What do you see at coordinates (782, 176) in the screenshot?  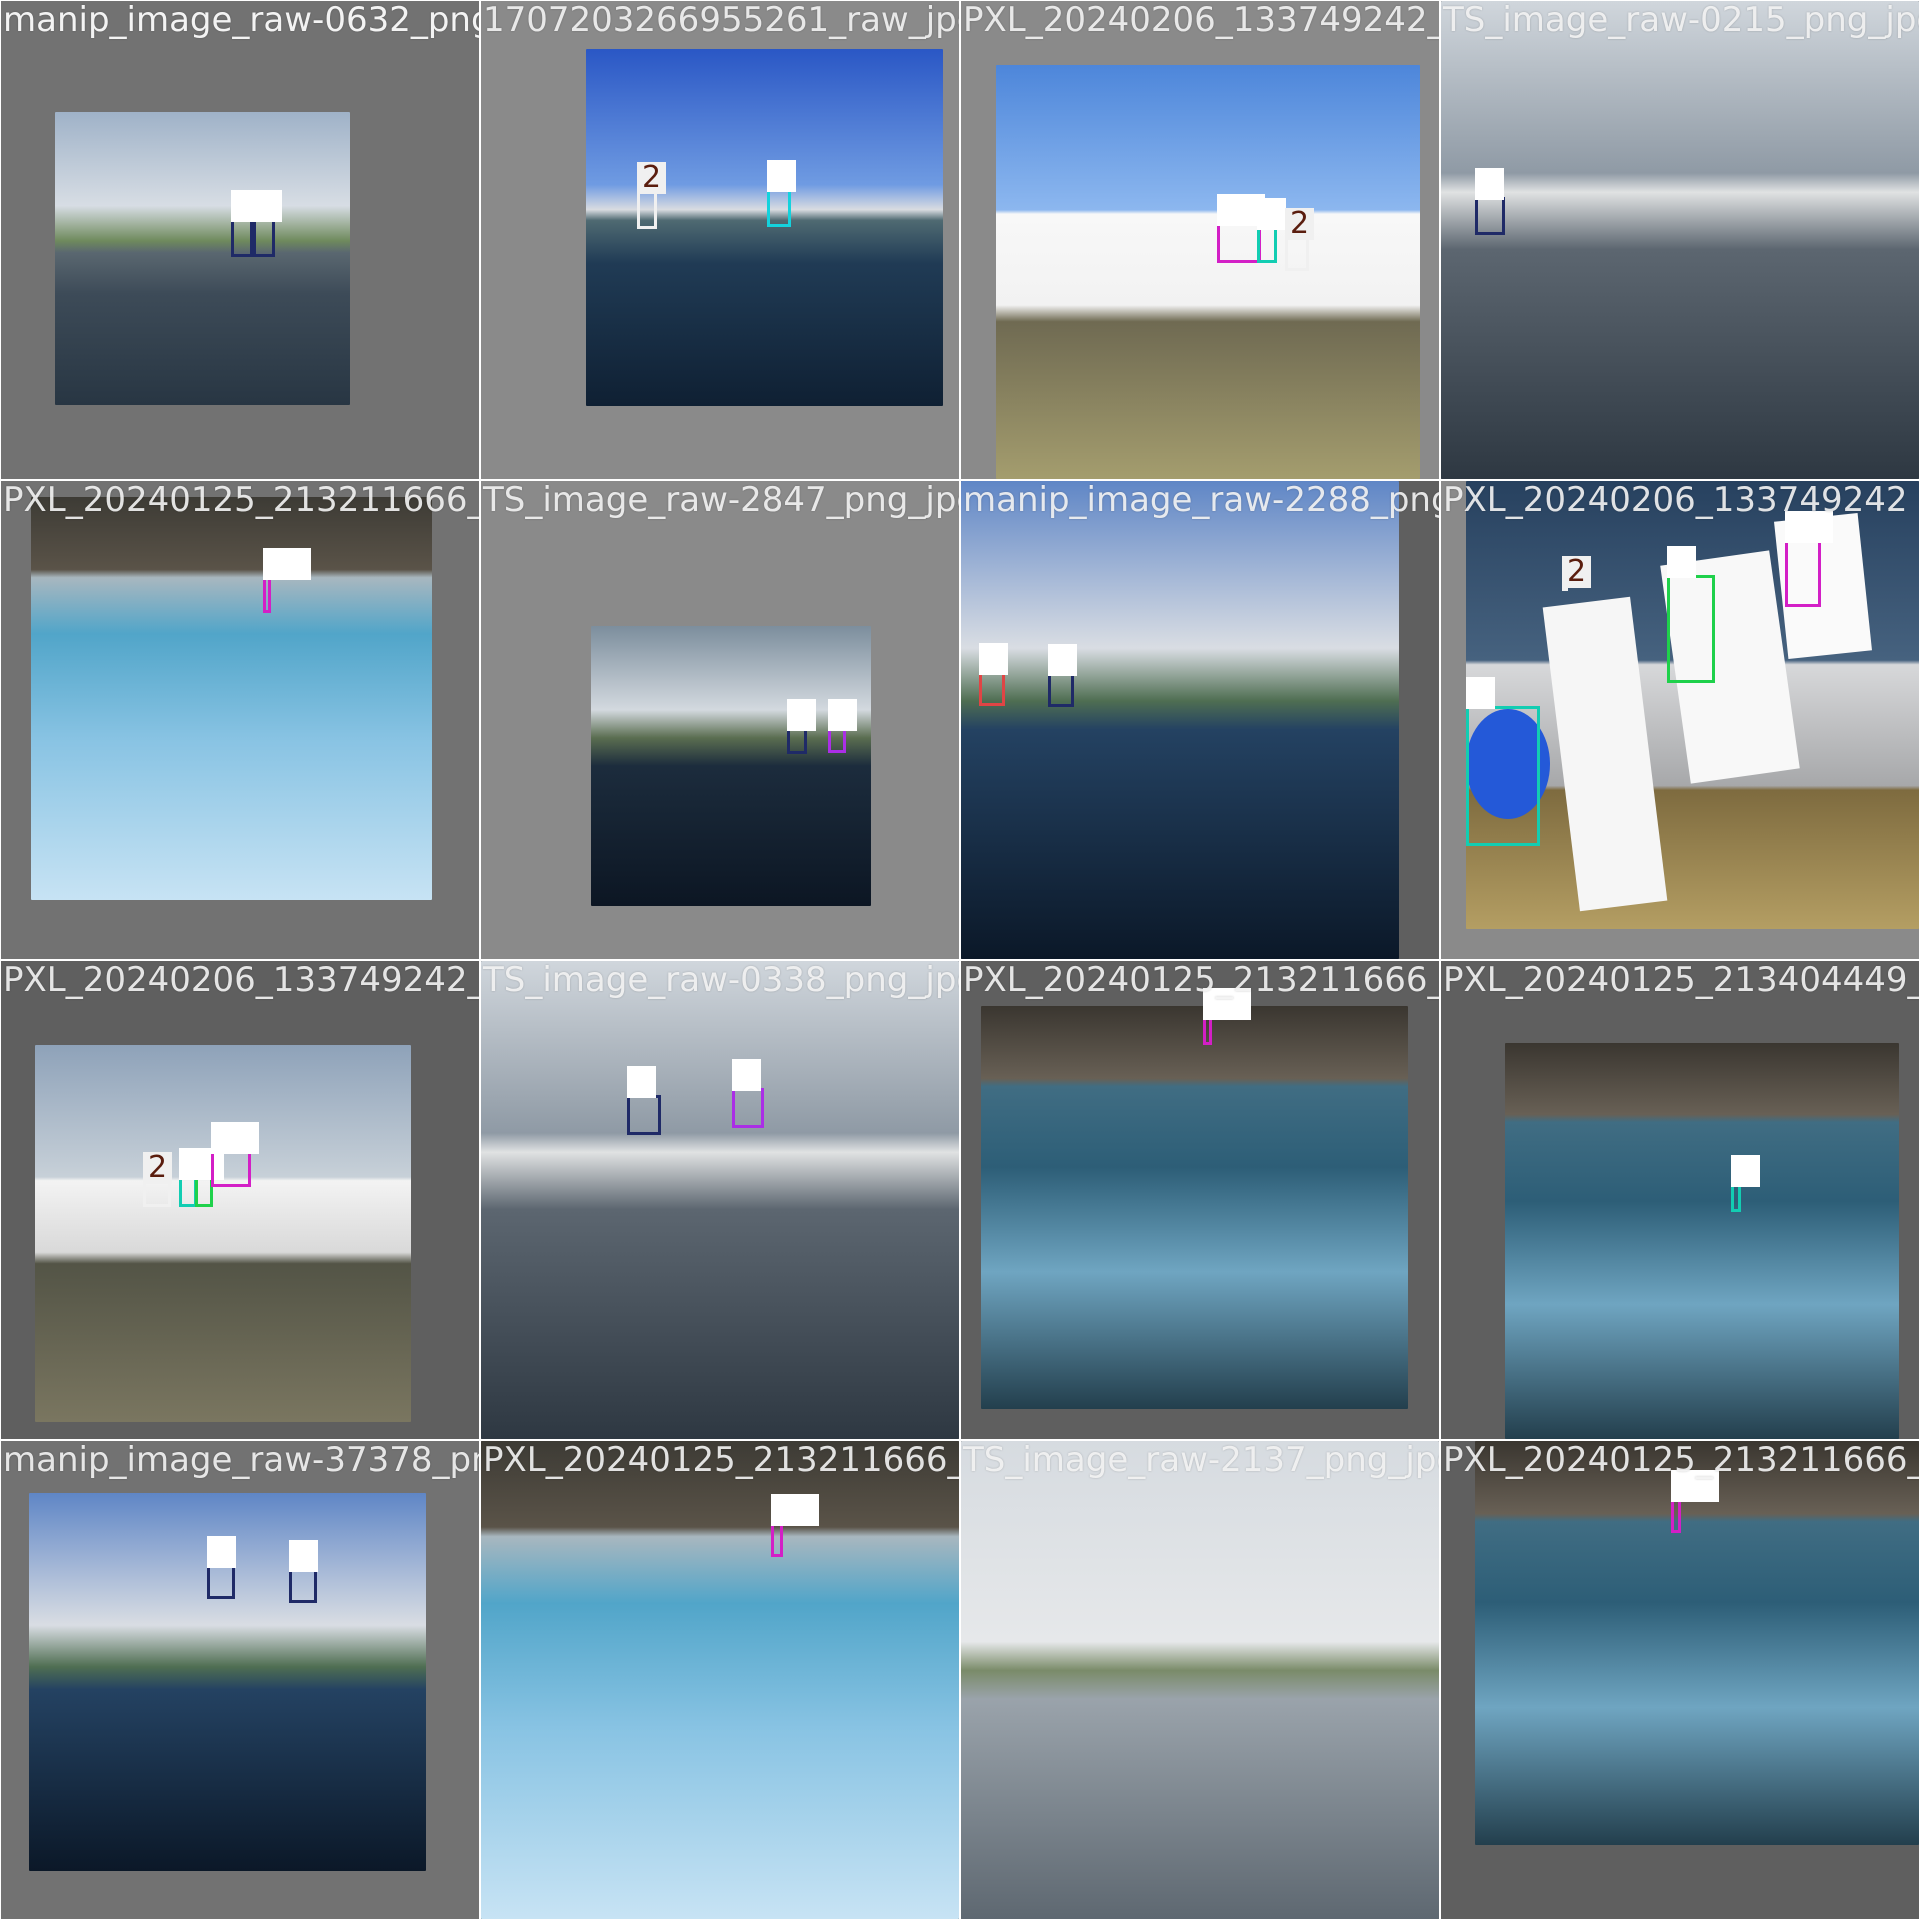 I see `bbox-label: 1` at bounding box center [782, 176].